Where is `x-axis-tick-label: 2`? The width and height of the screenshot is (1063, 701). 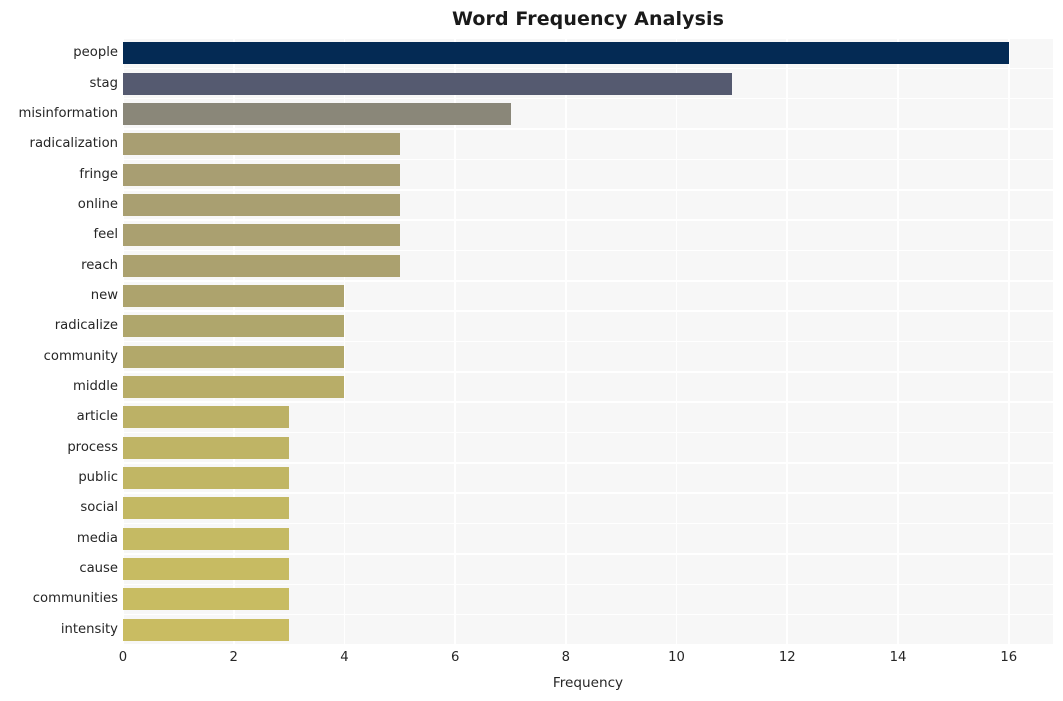 x-axis-tick-label: 2 is located at coordinates (233, 657).